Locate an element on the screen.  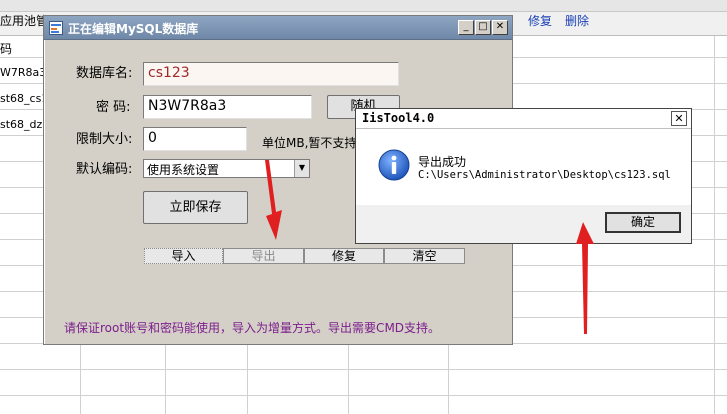
tab-repair: 修复 is located at coordinates (344, 256).